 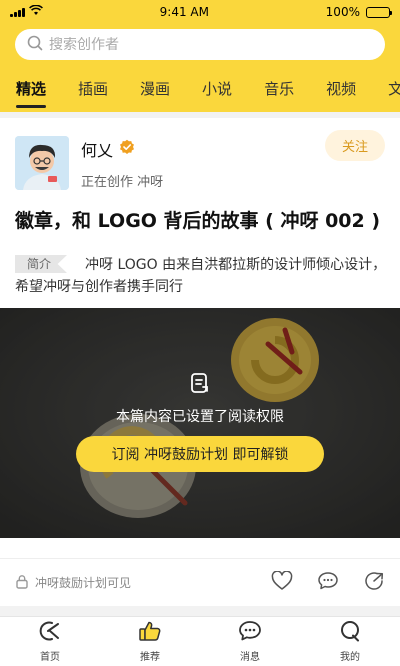 What do you see at coordinates (378, 12) in the screenshot?
I see `battery-icon` at bounding box center [378, 12].